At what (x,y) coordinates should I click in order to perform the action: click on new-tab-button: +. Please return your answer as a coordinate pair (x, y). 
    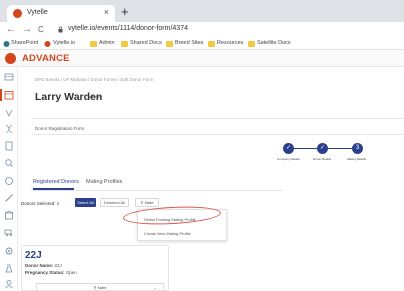
    Looking at the image, I should click on (125, 11).